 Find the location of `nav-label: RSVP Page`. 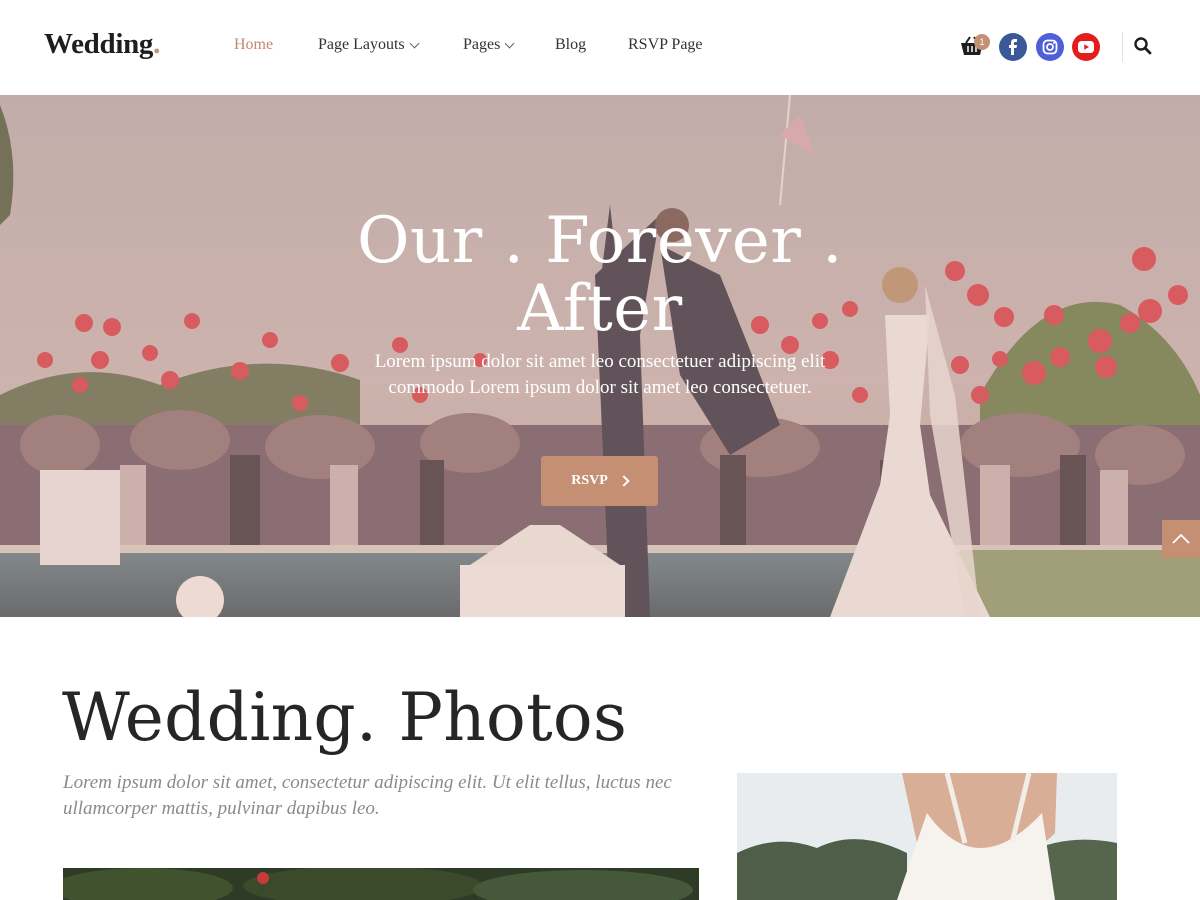

nav-label: RSVP Page is located at coordinates (665, 44).